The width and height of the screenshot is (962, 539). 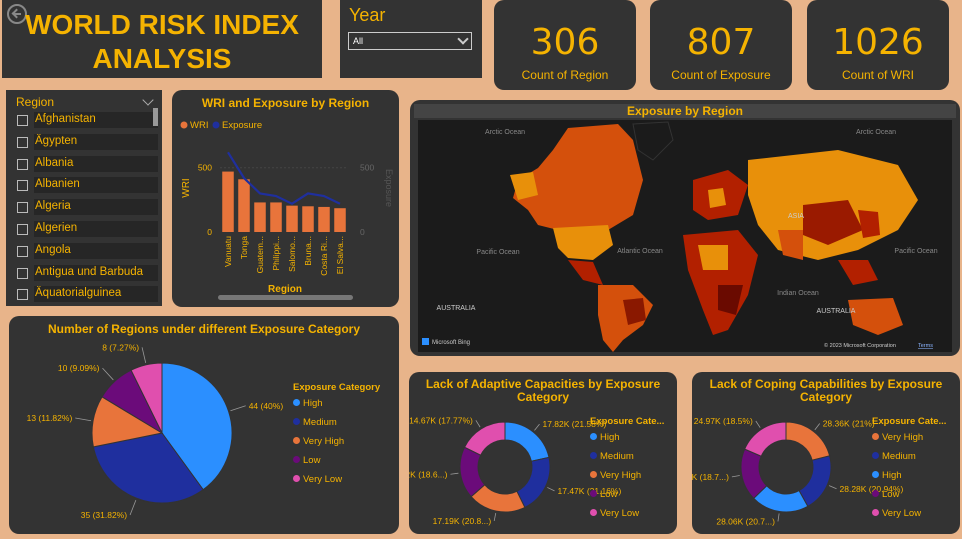 What do you see at coordinates (162, 24) in the screenshot?
I see `title-line-1: WORLD RISK INDEX` at bounding box center [162, 24].